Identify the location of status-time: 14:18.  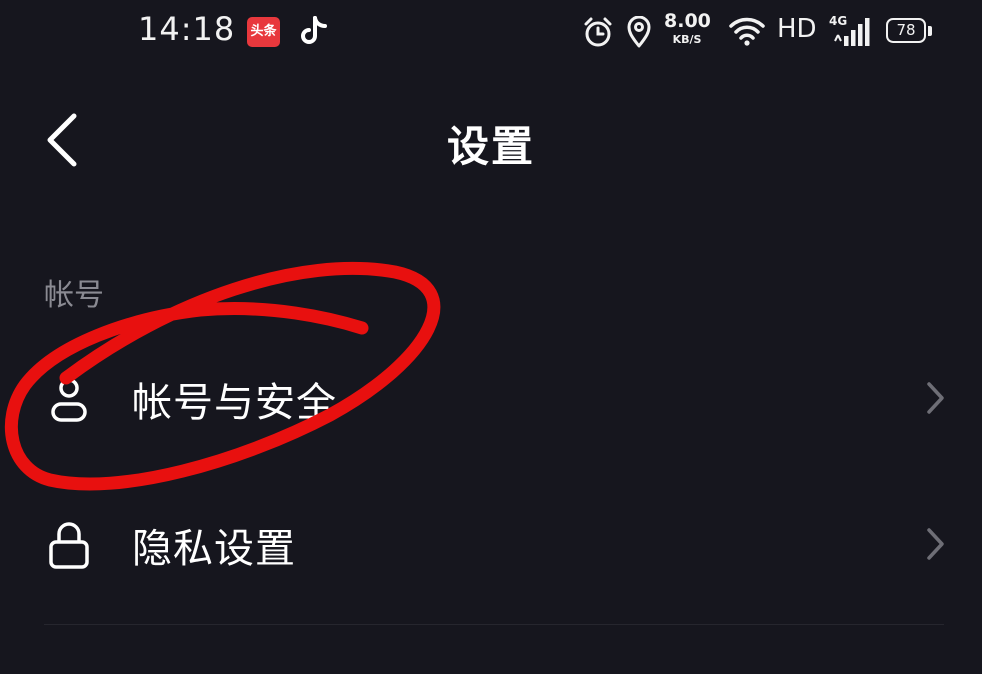
(187, 29).